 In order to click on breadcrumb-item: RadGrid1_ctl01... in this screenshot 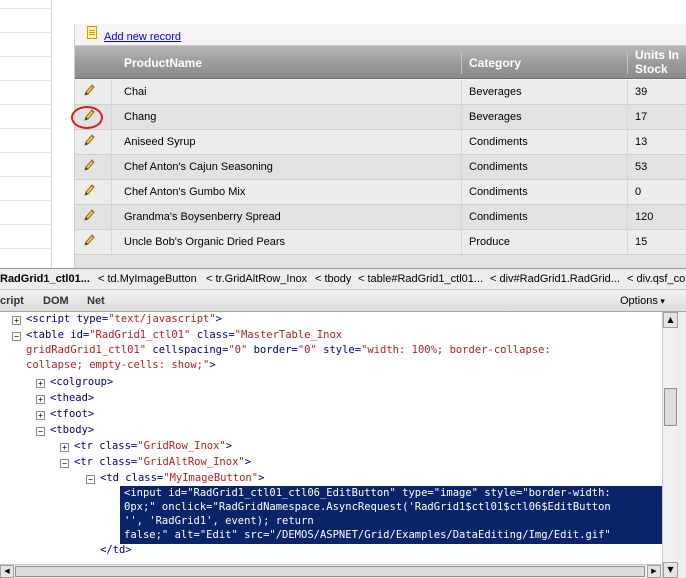, I will do `click(45, 279)`.